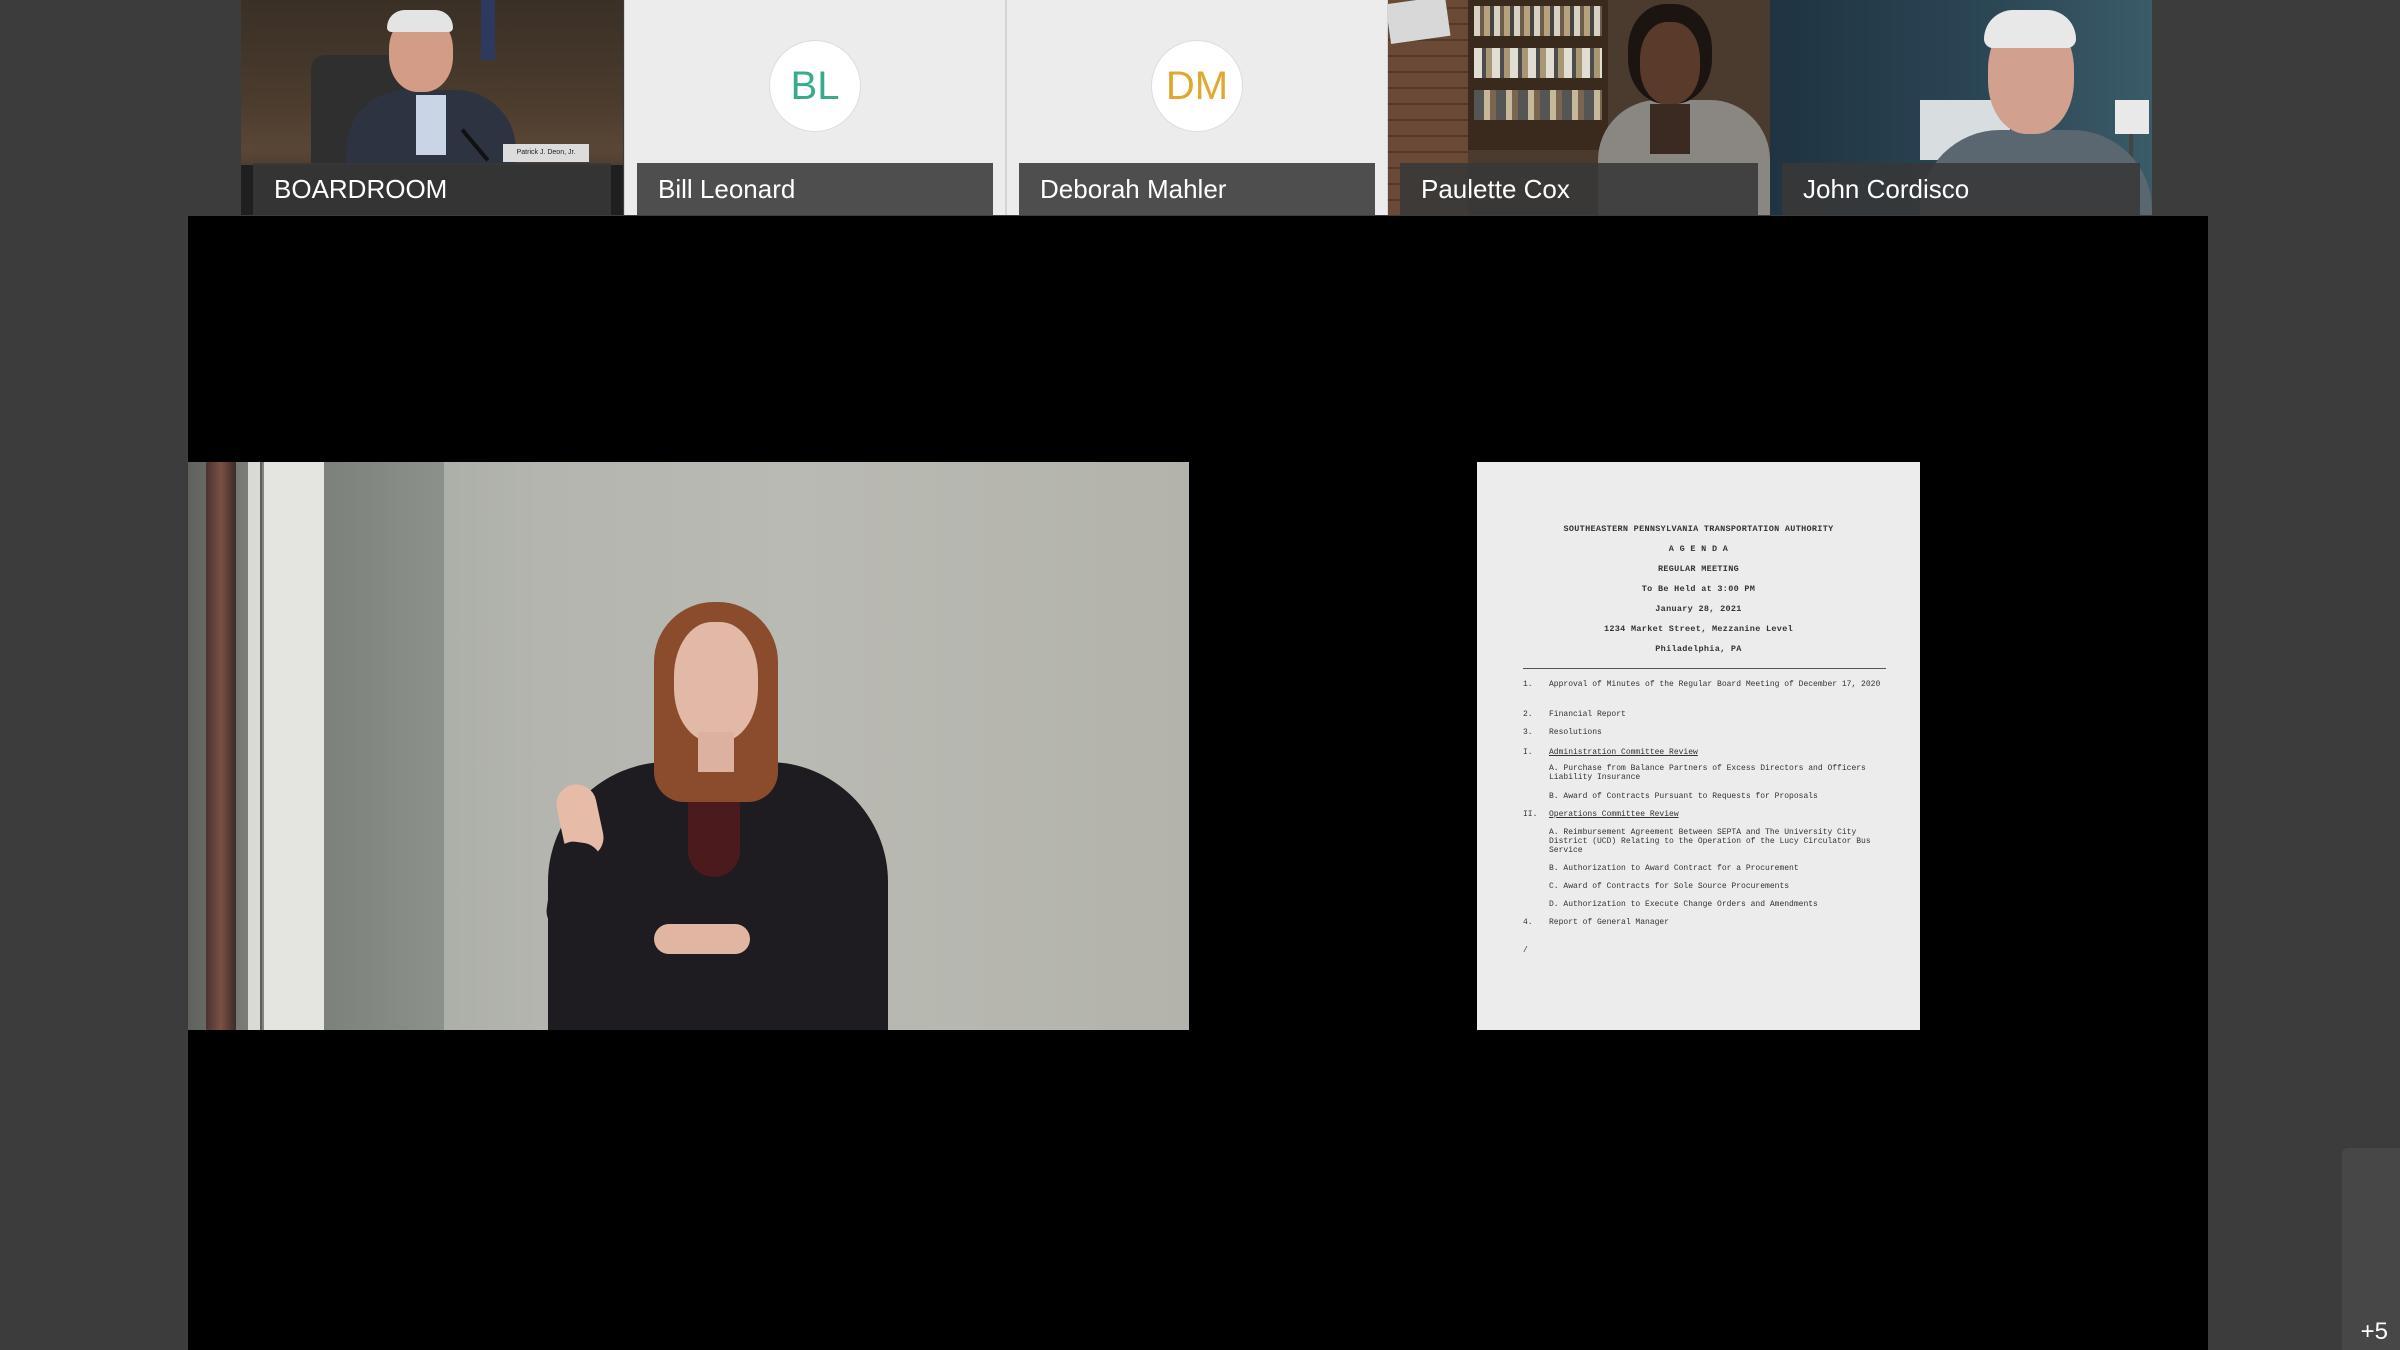  I want to click on avatar: DM, so click(1197, 86).